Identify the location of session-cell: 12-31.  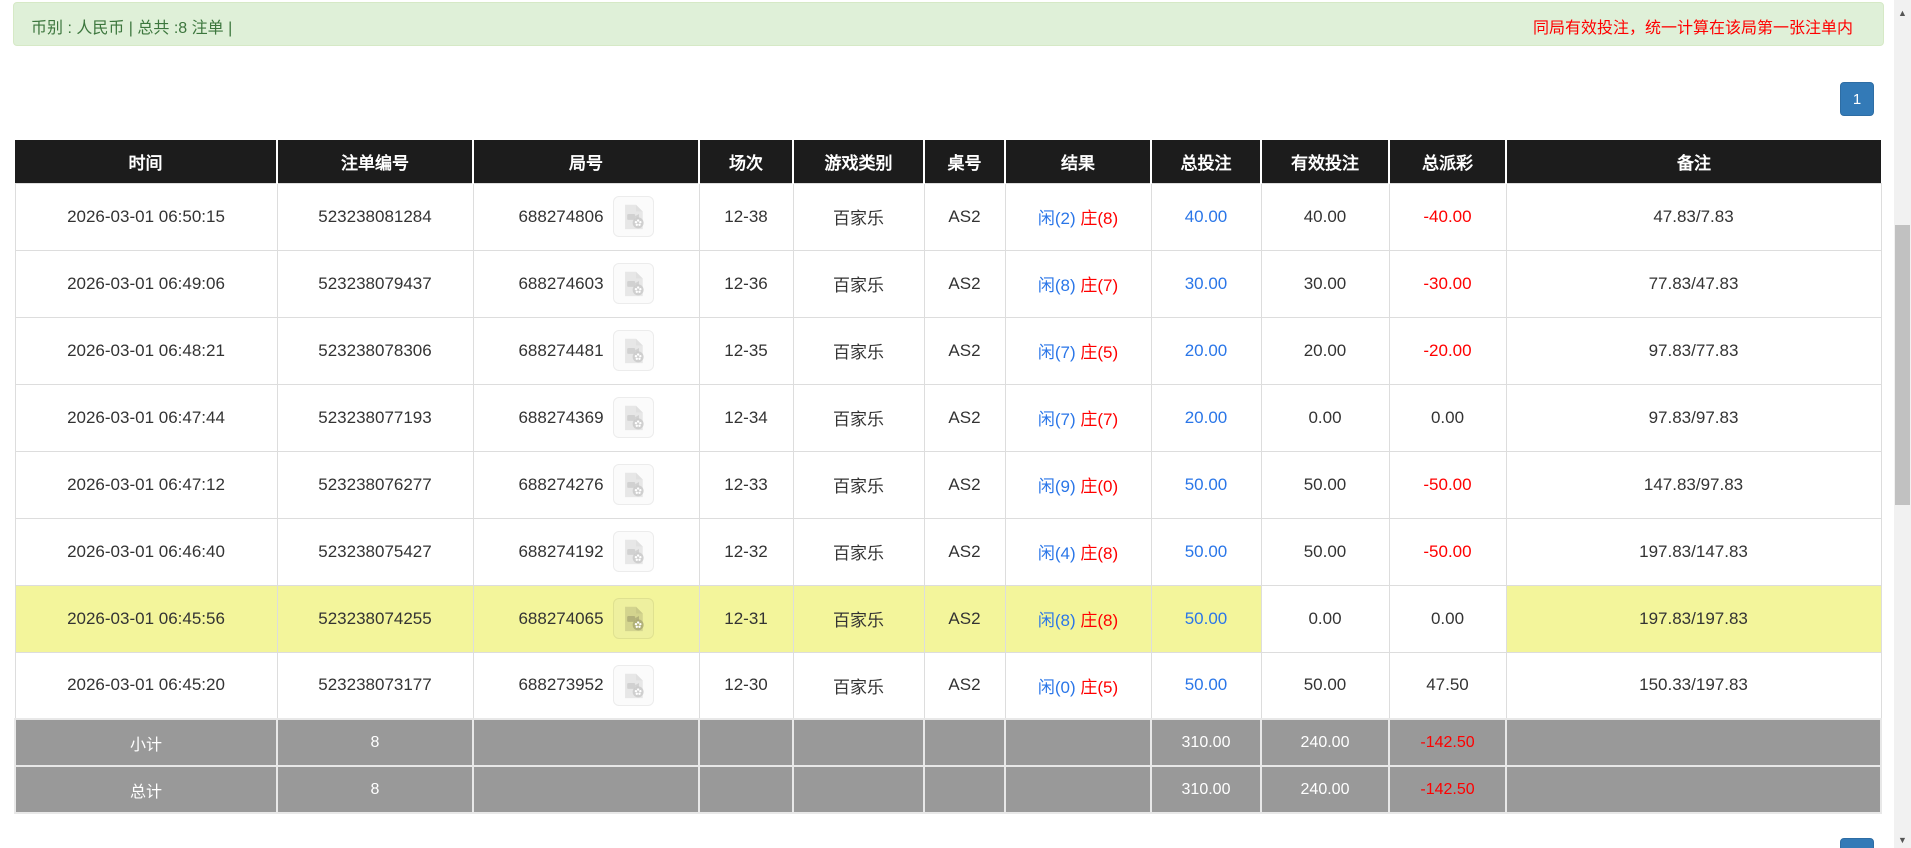
(746, 618).